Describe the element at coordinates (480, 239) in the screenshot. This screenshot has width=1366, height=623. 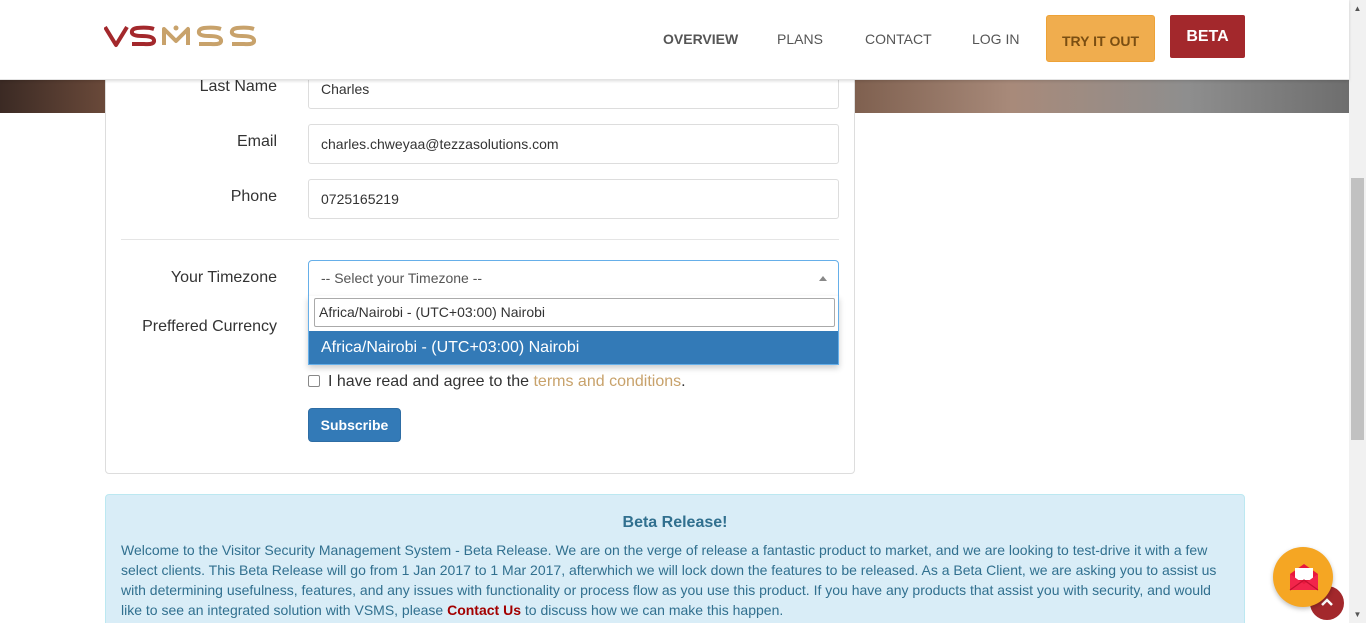
I see `form-divider` at that location.